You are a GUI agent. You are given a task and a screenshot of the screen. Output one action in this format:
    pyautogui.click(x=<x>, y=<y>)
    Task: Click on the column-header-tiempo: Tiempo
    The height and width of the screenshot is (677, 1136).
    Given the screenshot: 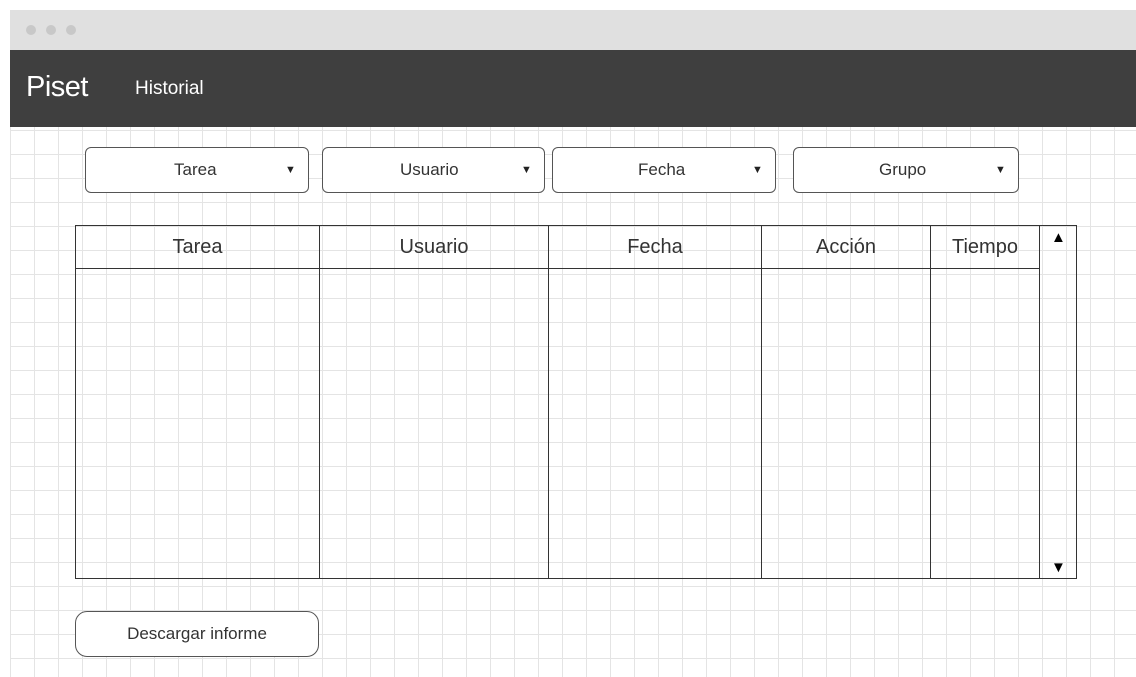 What is the action you would take?
    pyautogui.click(x=985, y=247)
    